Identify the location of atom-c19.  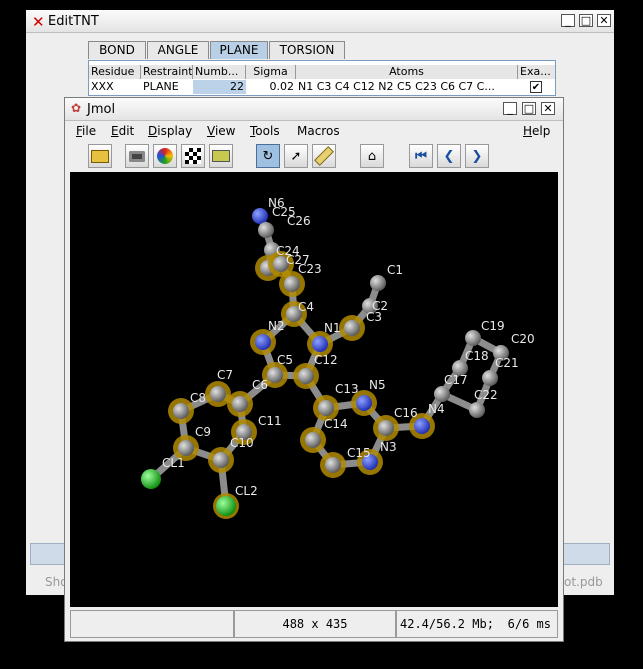
(473, 338).